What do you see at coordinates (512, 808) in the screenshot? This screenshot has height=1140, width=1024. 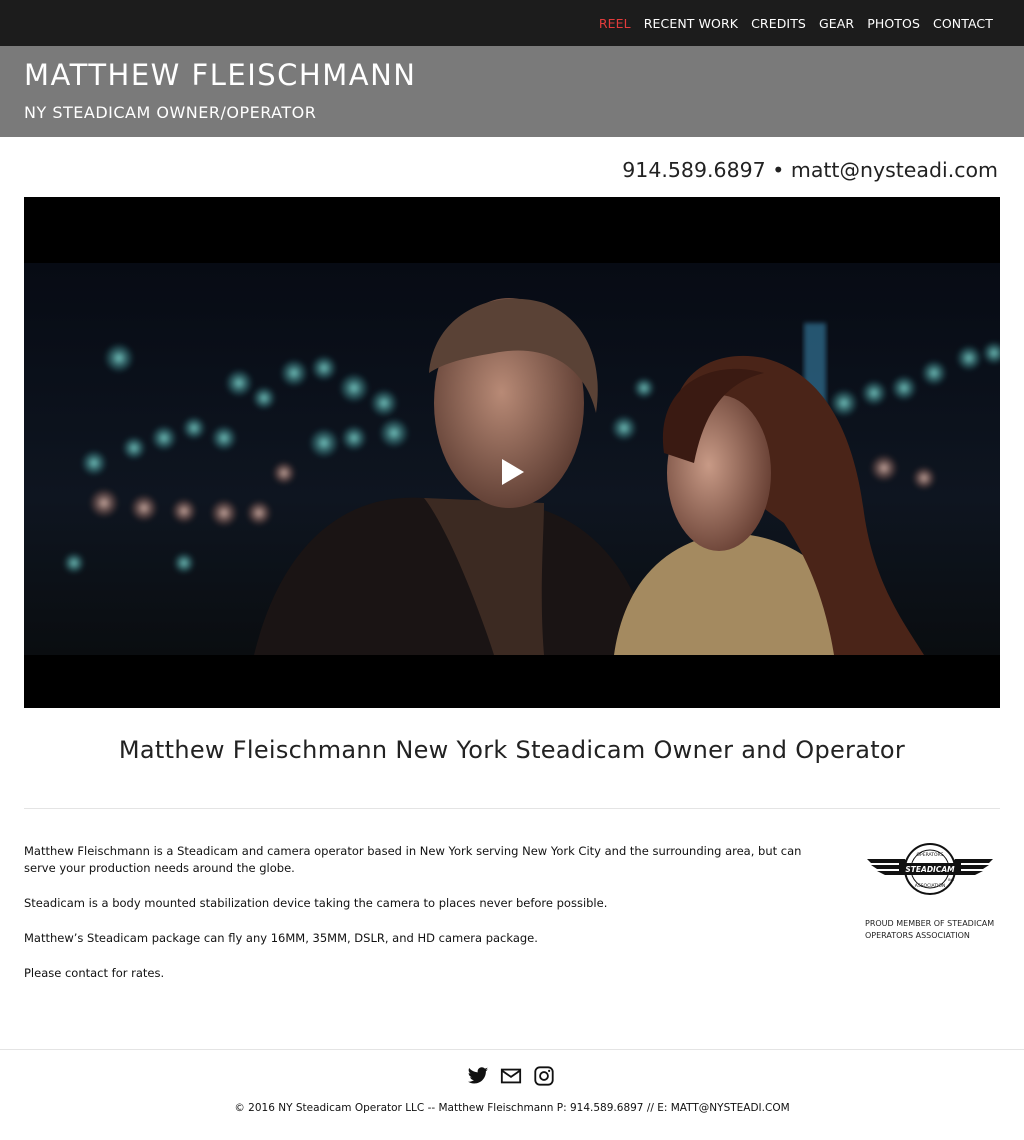 I see `content-divider` at bounding box center [512, 808].